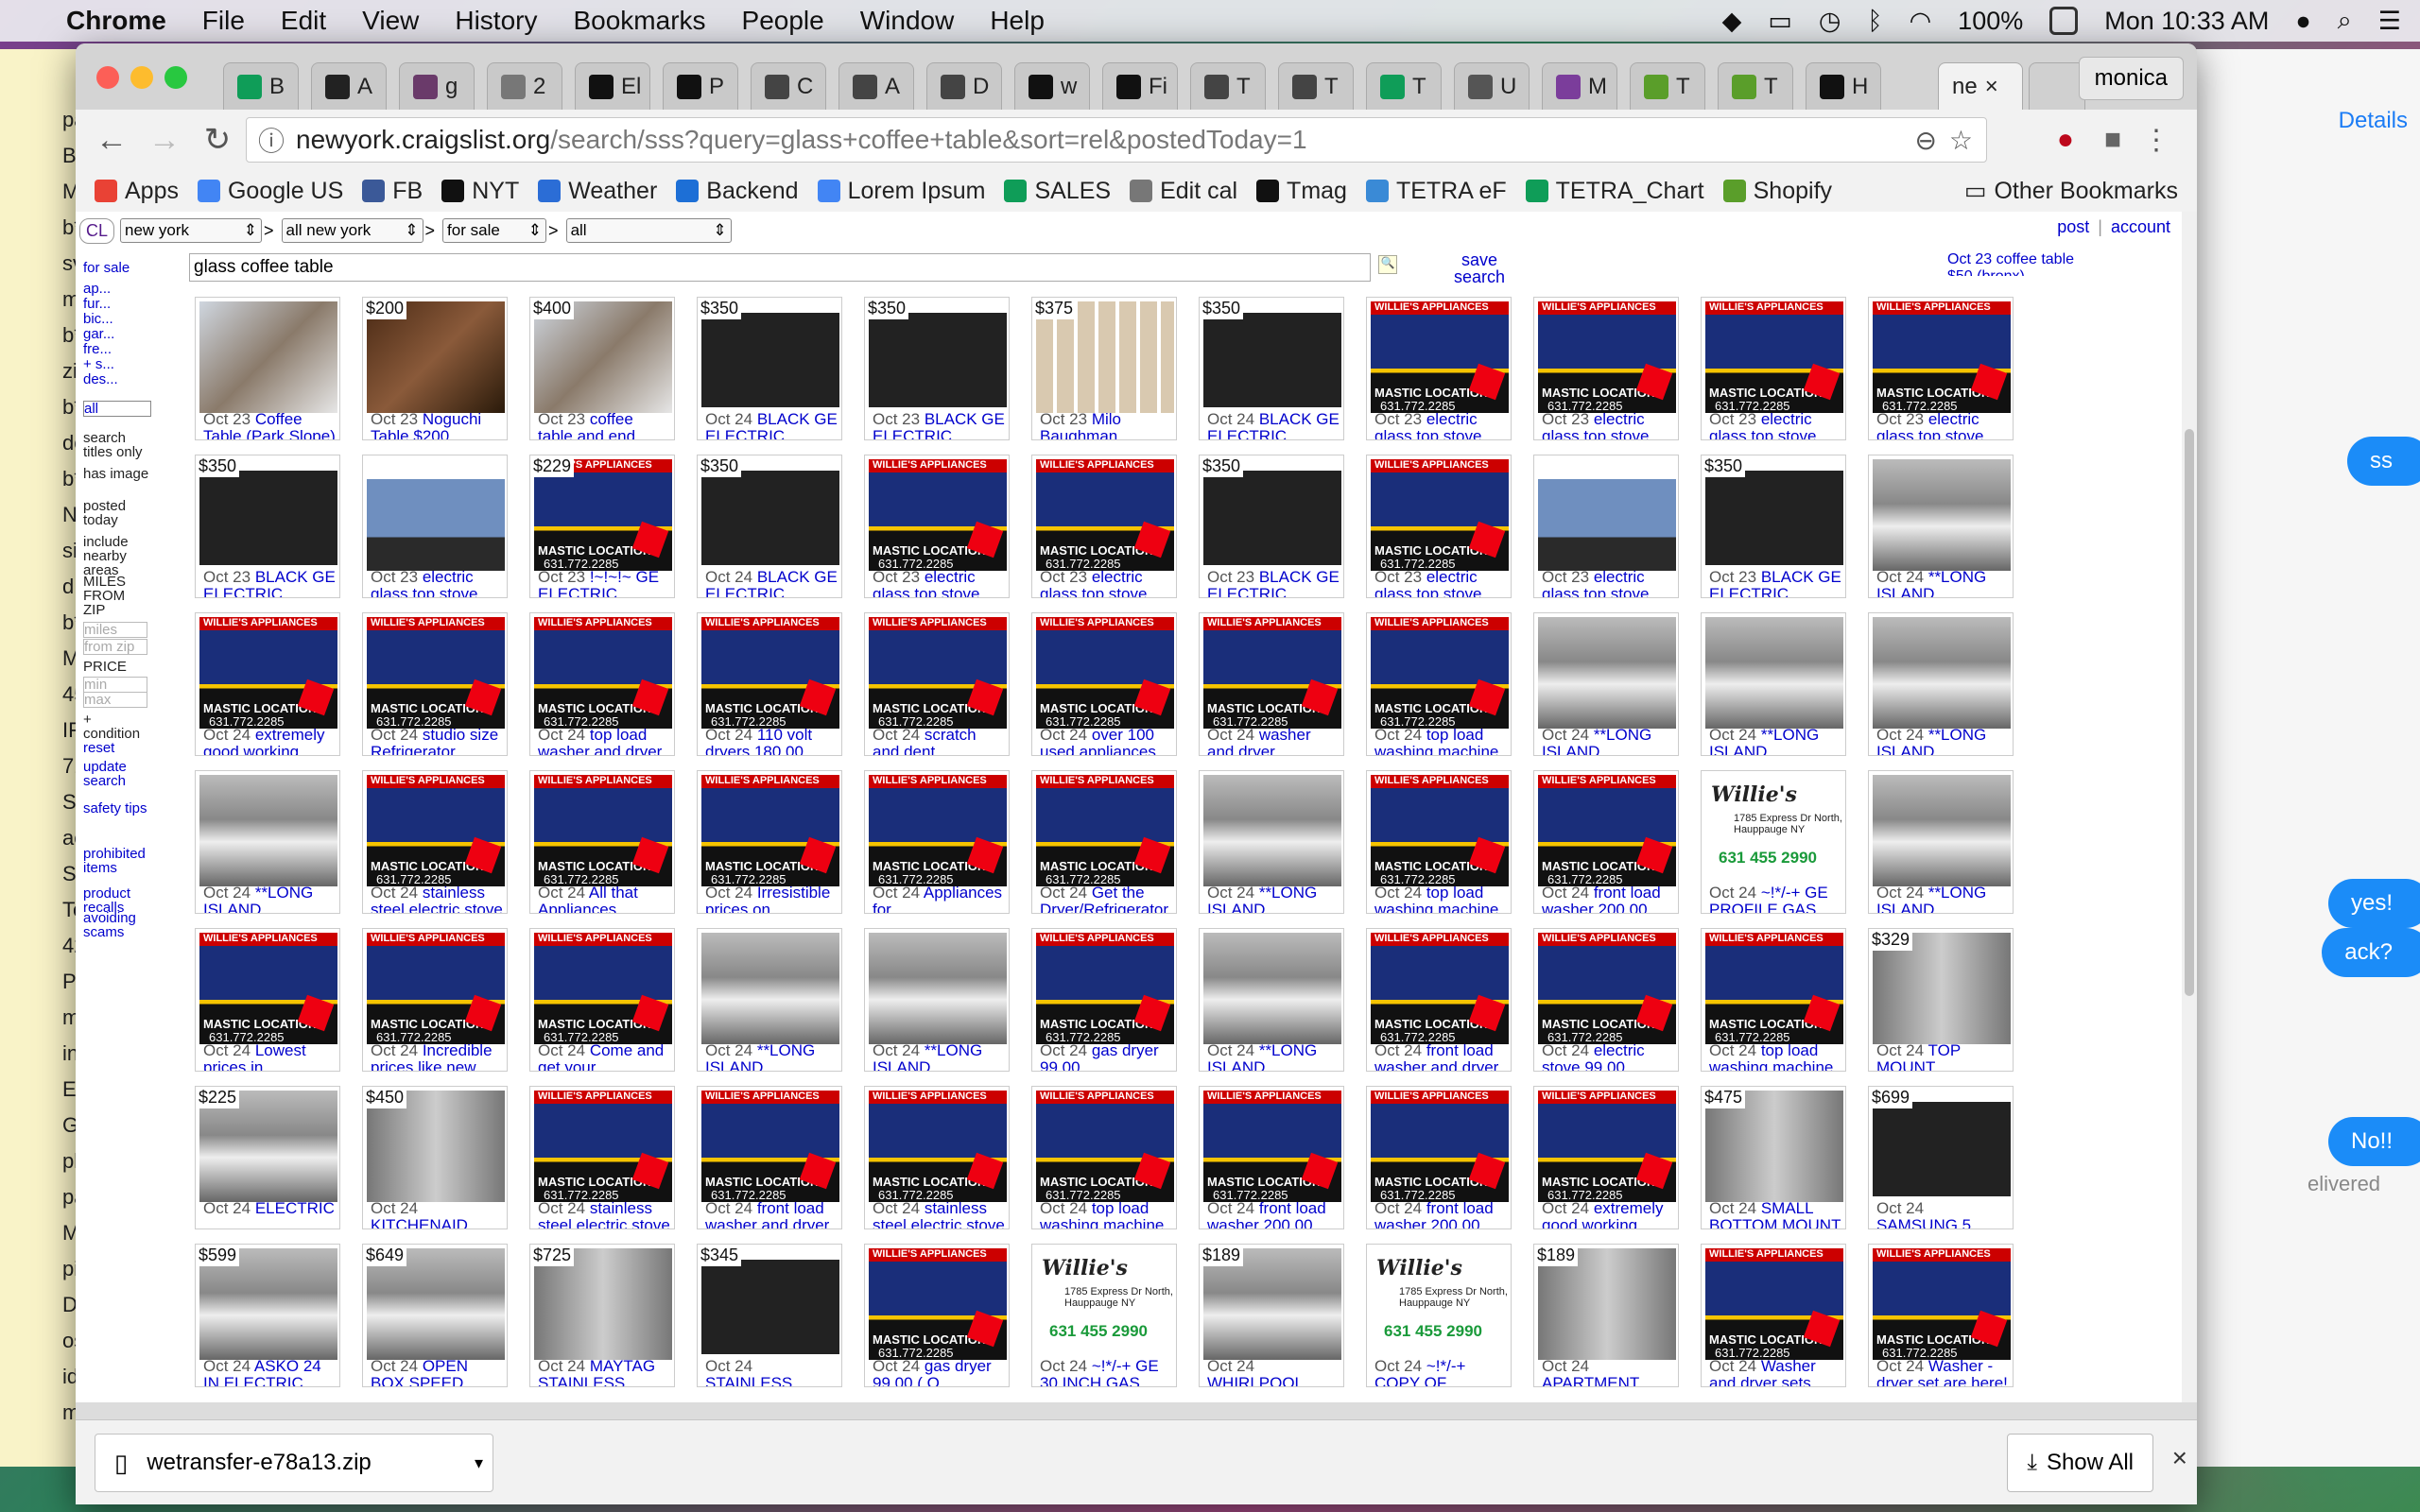 The height and width of the screenshot is (1512, 2420). I want to click on listing-card: $329 Oct 24 TOP MOUNT, so click(1941, 1000).